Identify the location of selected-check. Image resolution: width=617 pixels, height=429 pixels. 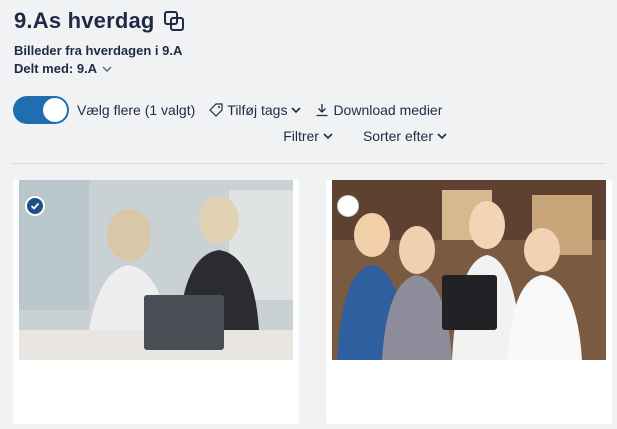
(35, 206).